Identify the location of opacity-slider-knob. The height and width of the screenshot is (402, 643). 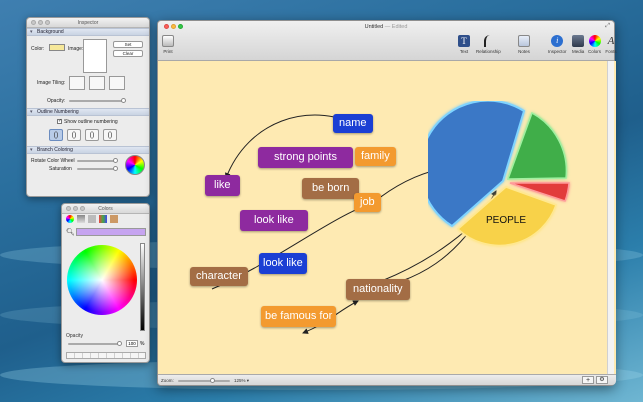
(123, 100).